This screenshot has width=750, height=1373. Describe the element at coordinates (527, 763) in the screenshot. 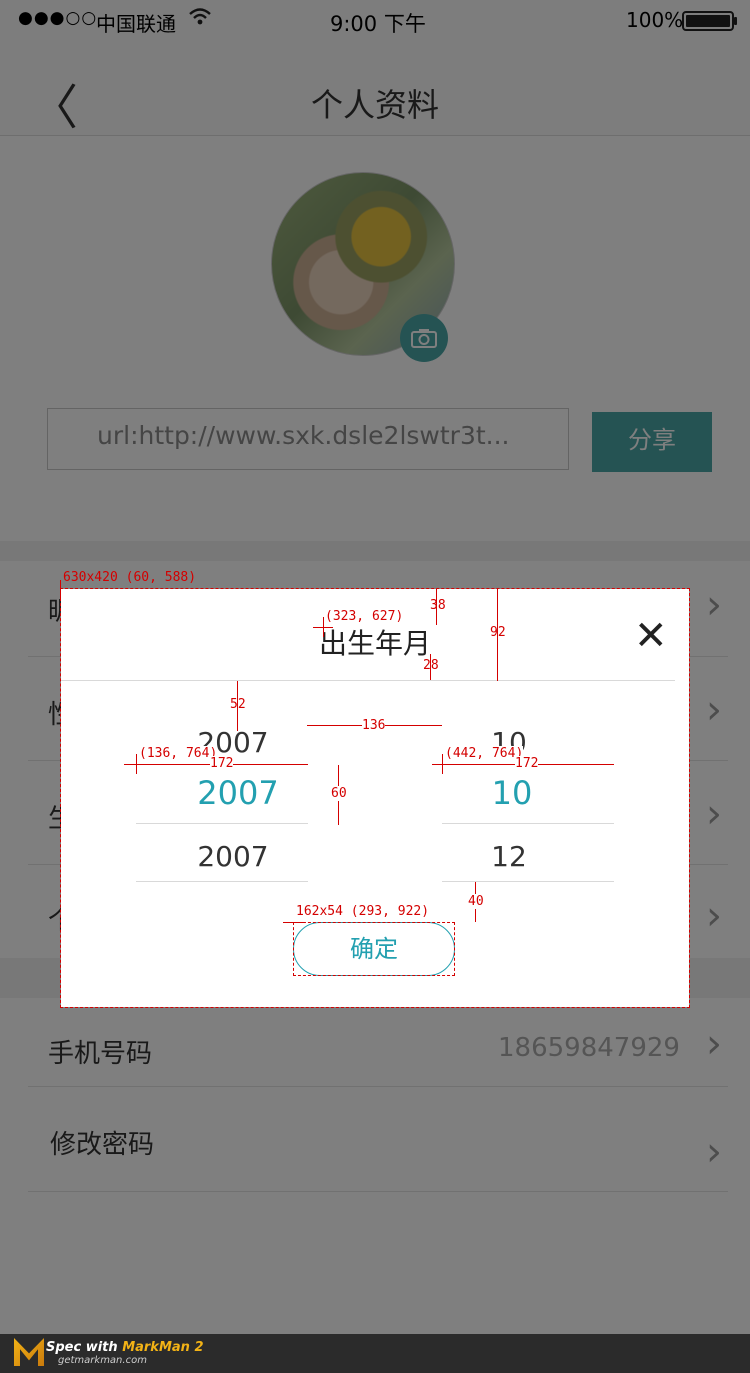

I see `spec-month-w: 172` at that location.